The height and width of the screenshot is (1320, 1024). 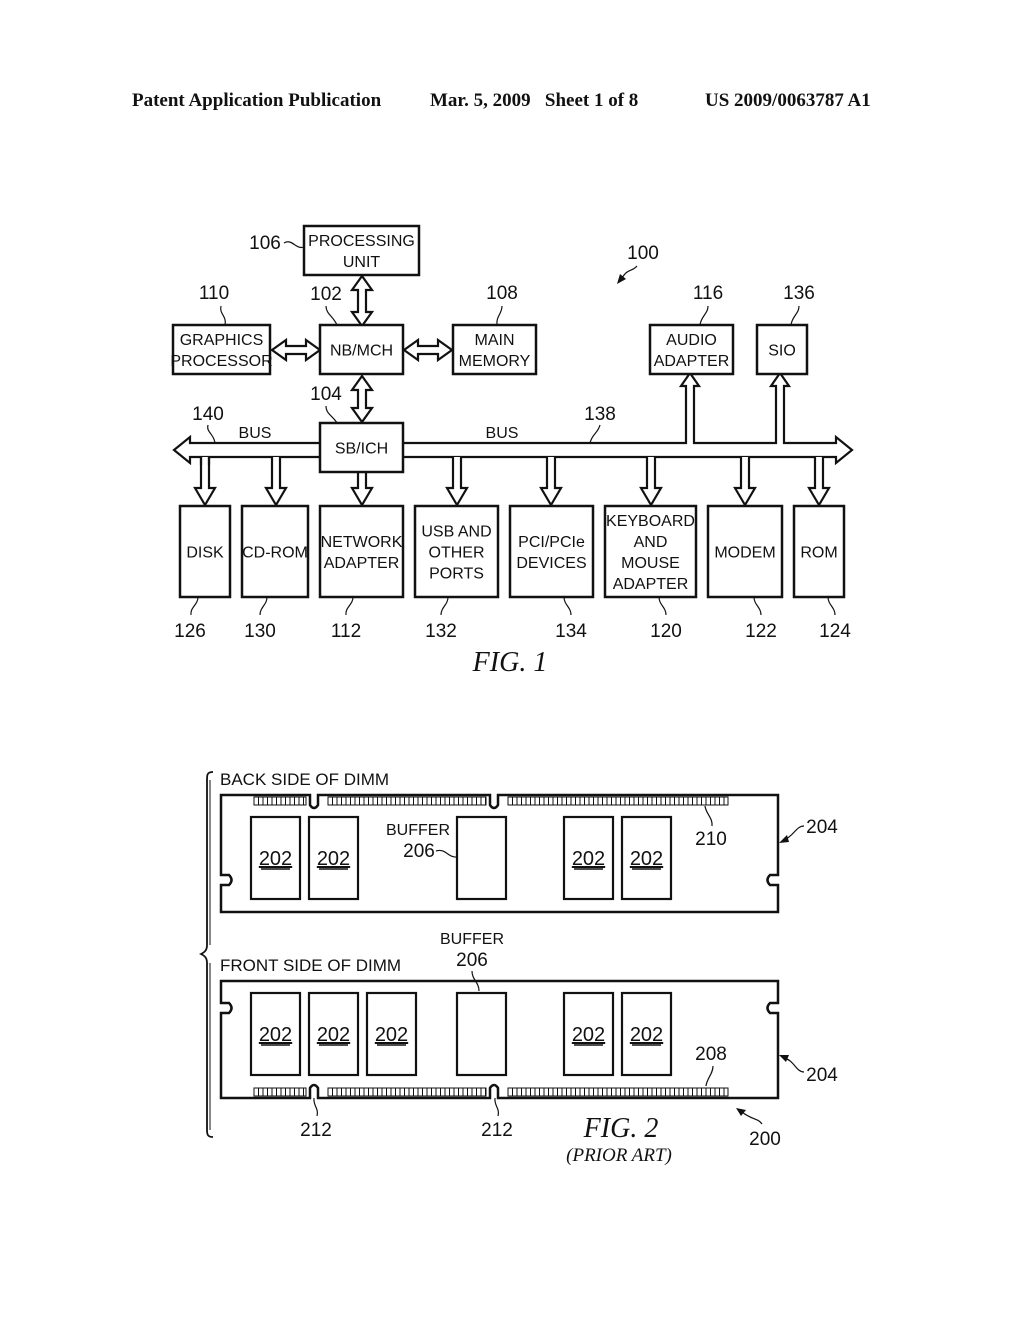 What do you see at coordinates (494, 329) in the screenshot?
I see `block-main-memory: MAIN MEMORY 108` at bounding box center [494, 329].